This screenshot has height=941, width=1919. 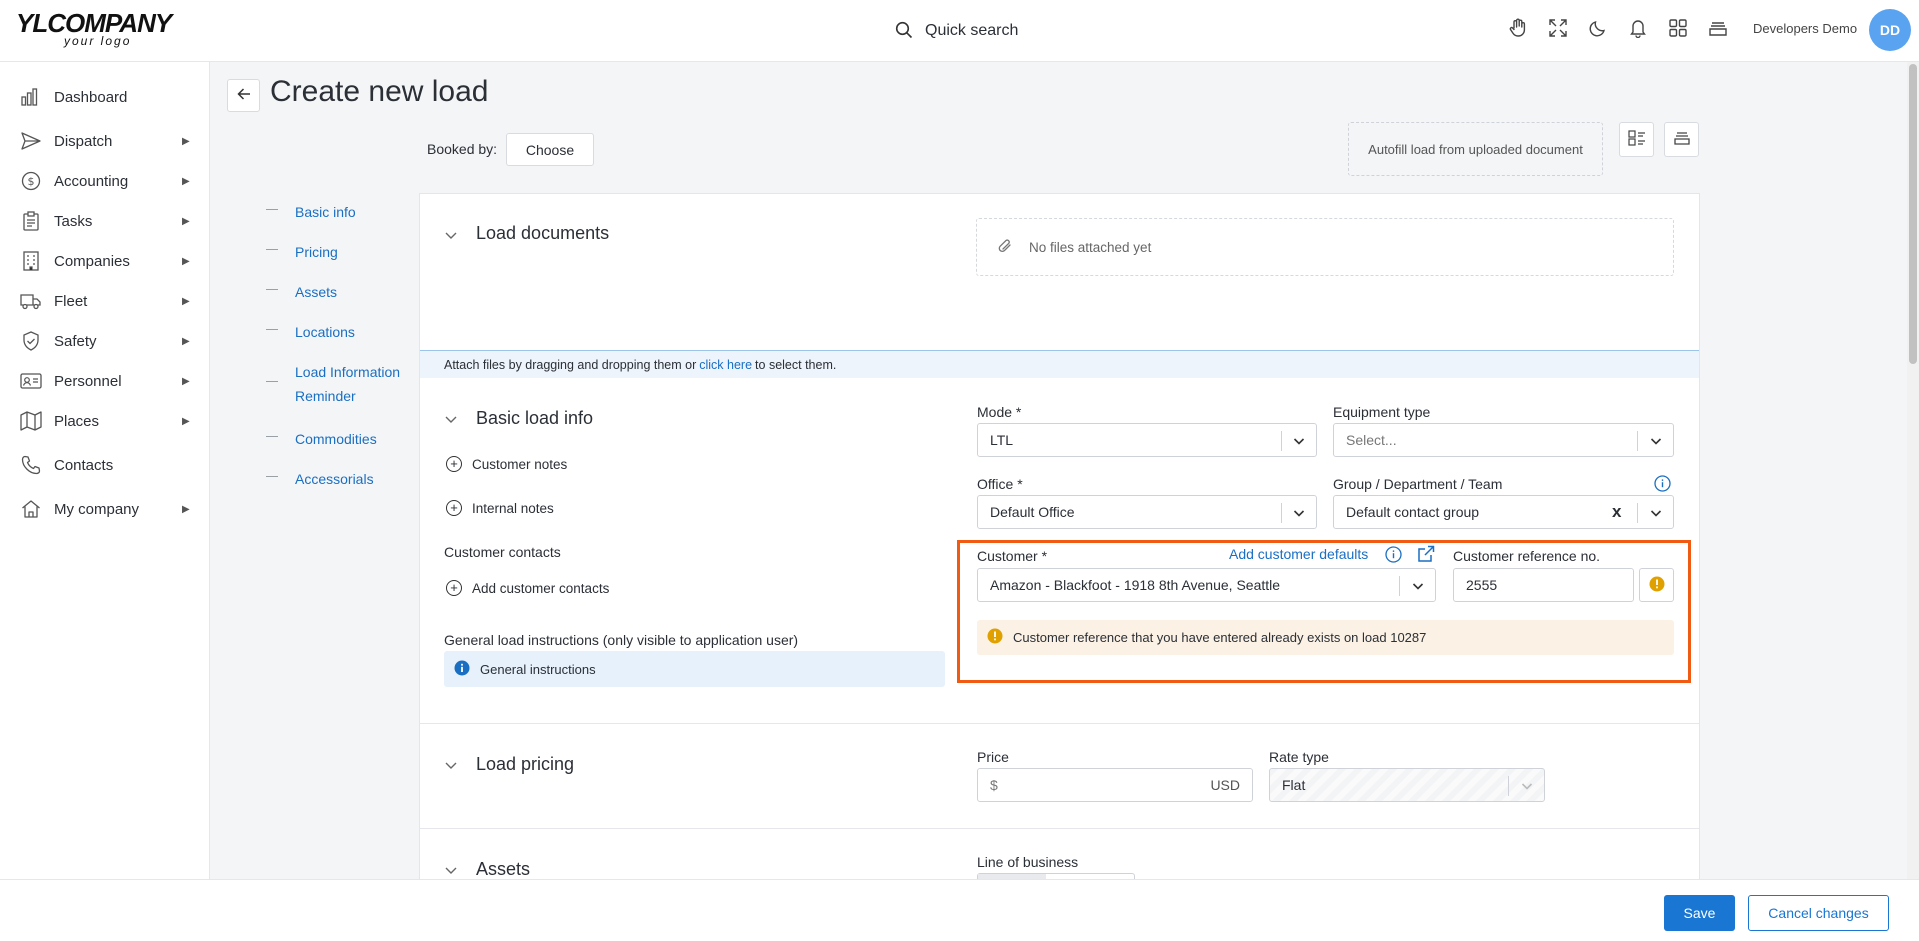 I want to click on sidebar-item-label: Companies, so click(x=92, y=261).